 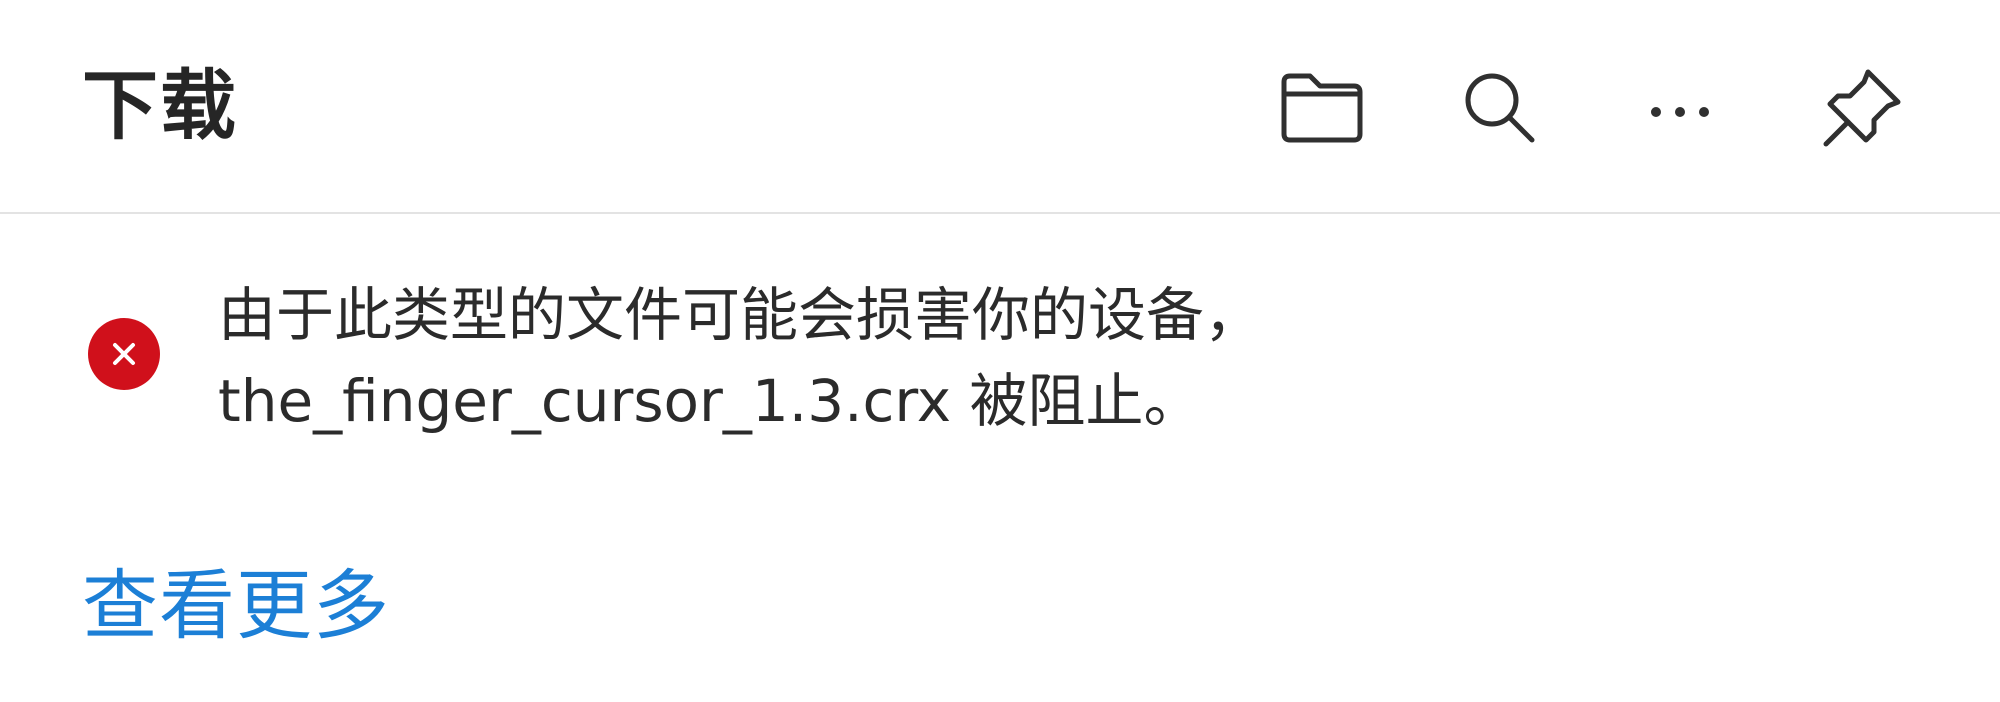 What do you see at coordinates (710, 401) in the screenshot?
I see `message-line-2: the_finger_cursor_1.3.crx 被阻止。` at bounding box center [710, 401].